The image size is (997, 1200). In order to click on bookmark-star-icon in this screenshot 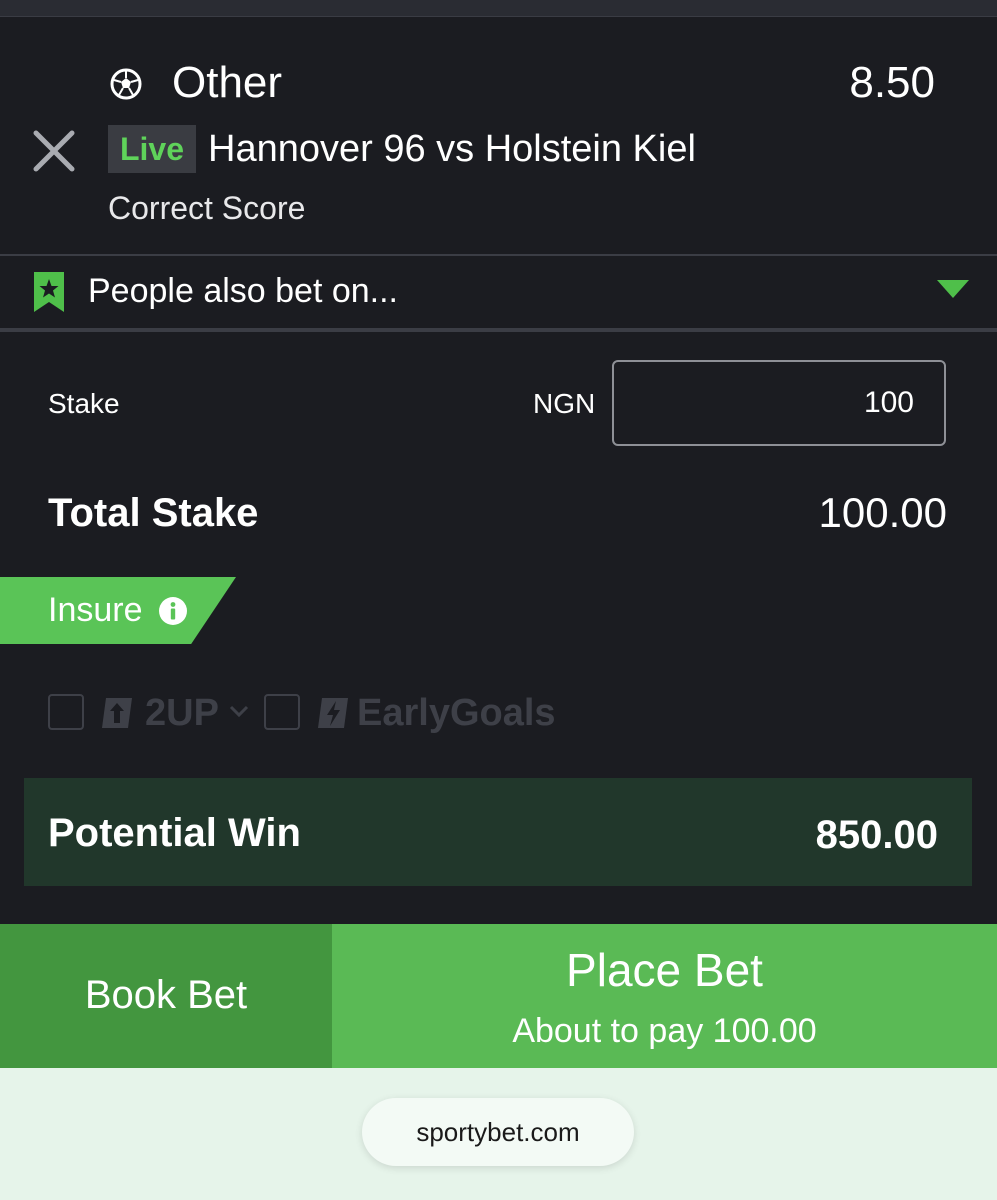, I will do `click(49, 292)`.